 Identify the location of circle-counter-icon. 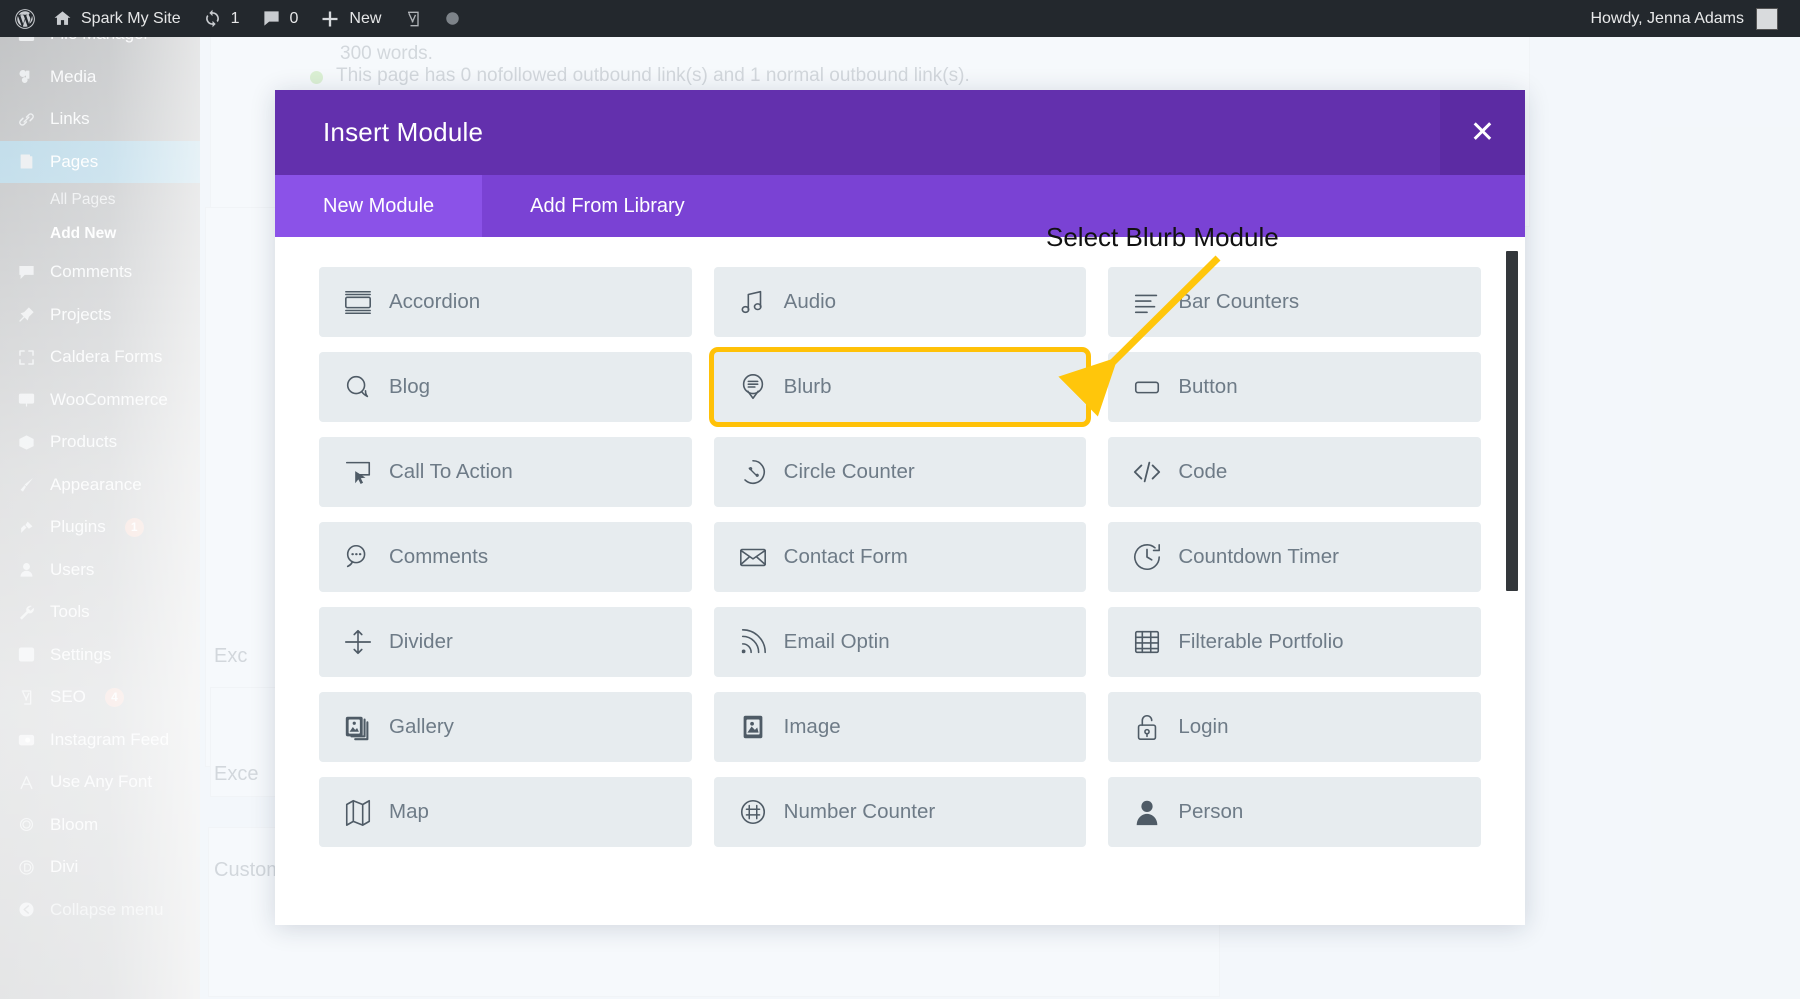
(753, 472).